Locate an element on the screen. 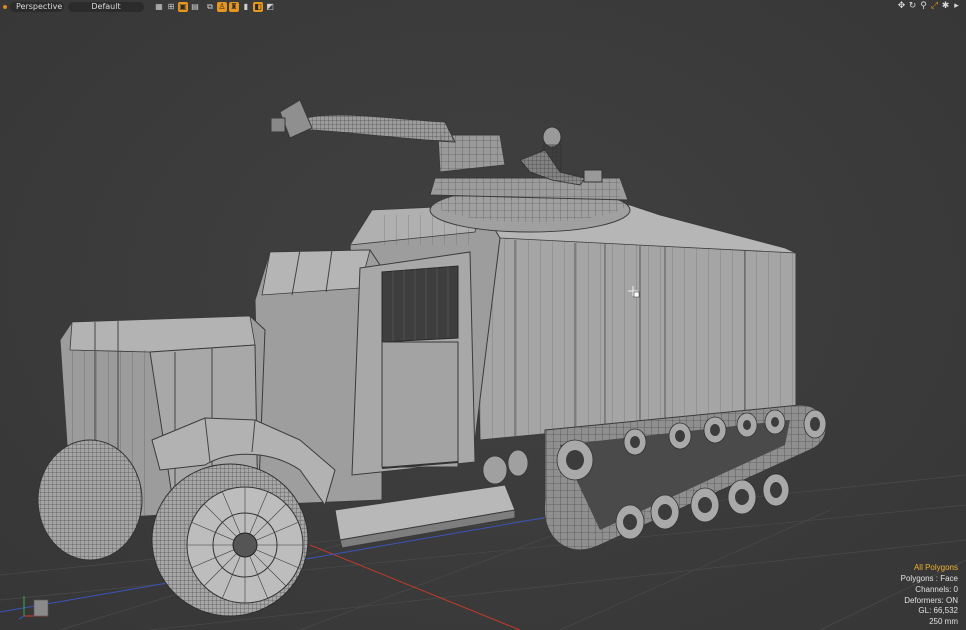  grid-snap-icon: ⊞ is located at coordinates (171, 7).